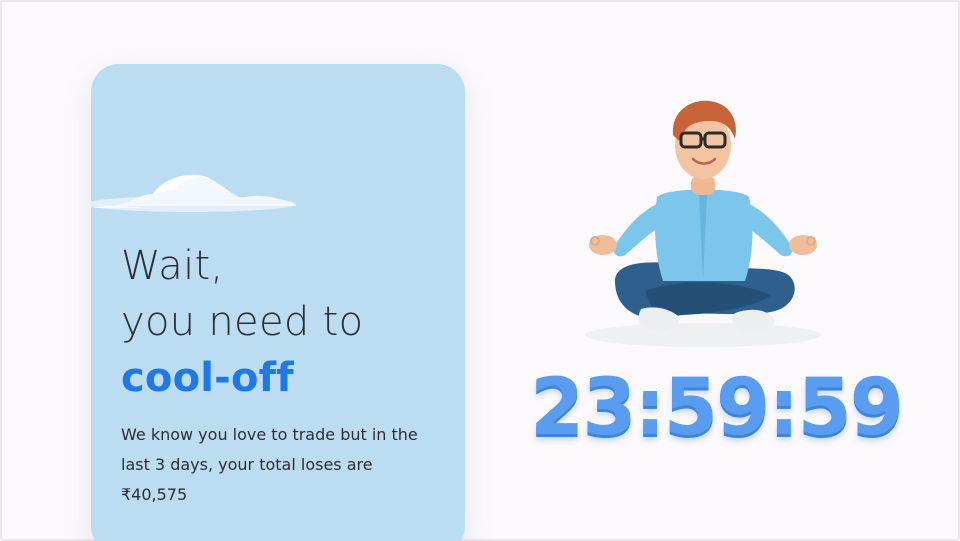  What do you see at coordinates (717, 408) in the screenshot?
I see `cool-off-timer: 23:59:59` at bounding box center [717, 408].